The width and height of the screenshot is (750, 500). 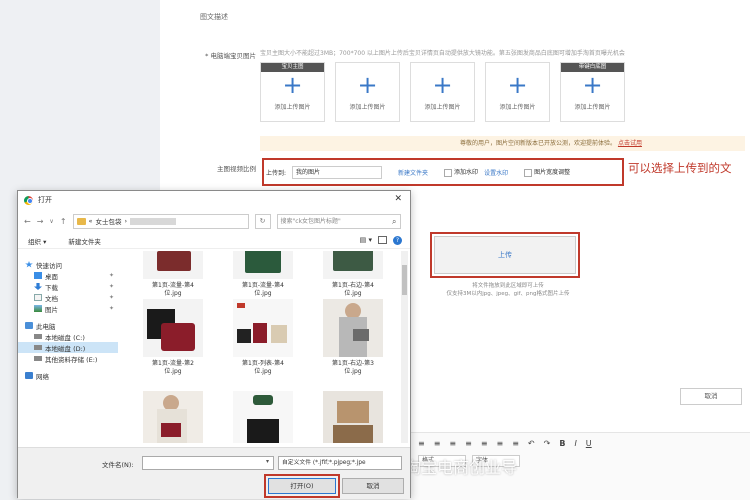 I want to click on download-icon, so click(x=38, y=286).